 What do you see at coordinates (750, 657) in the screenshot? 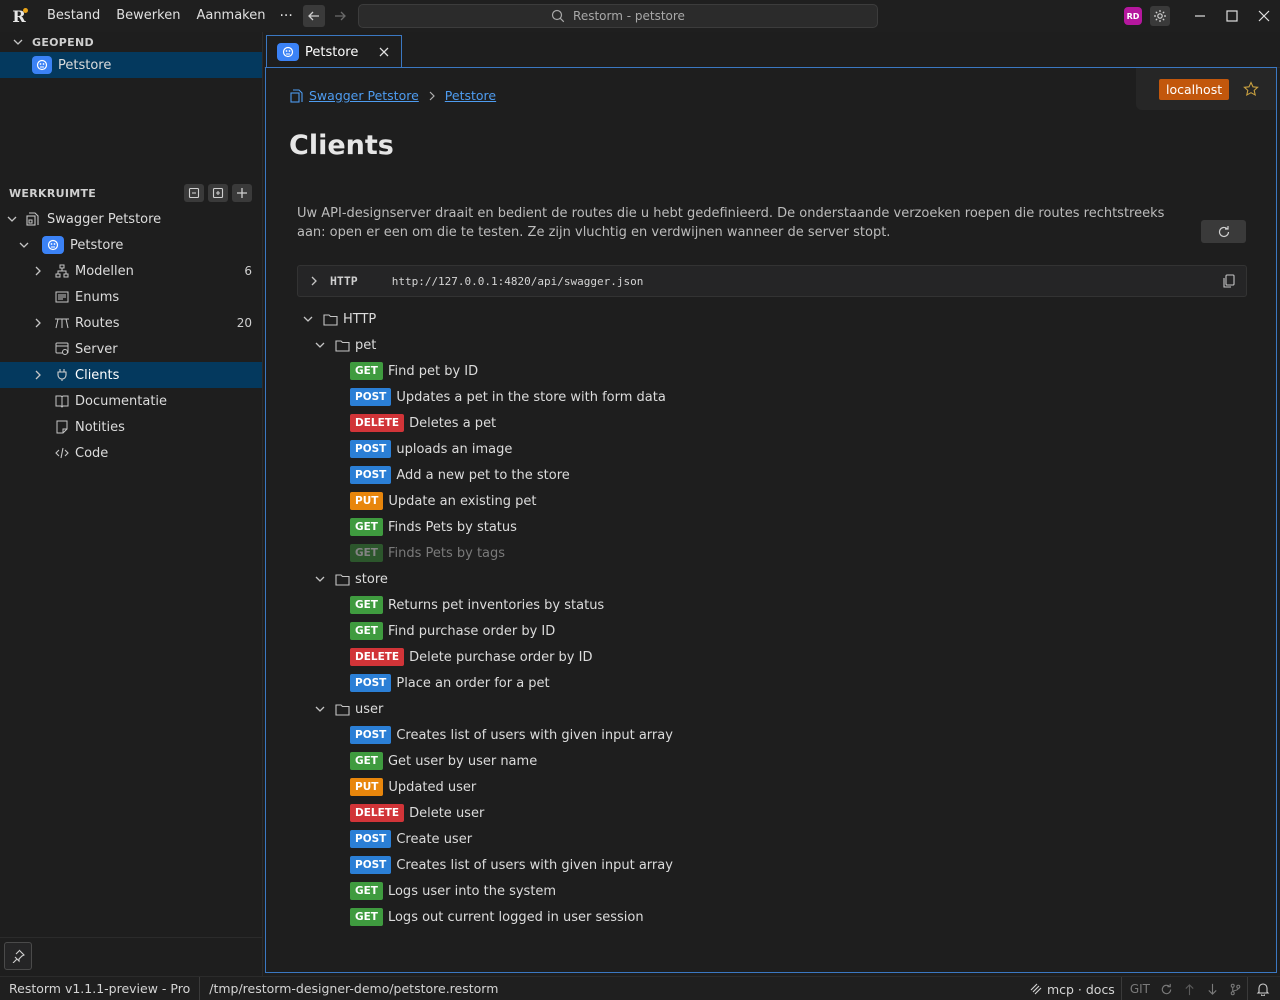
I see `route-item: DELETE Delete purchase order by ID` at bounding box center [750, 657].